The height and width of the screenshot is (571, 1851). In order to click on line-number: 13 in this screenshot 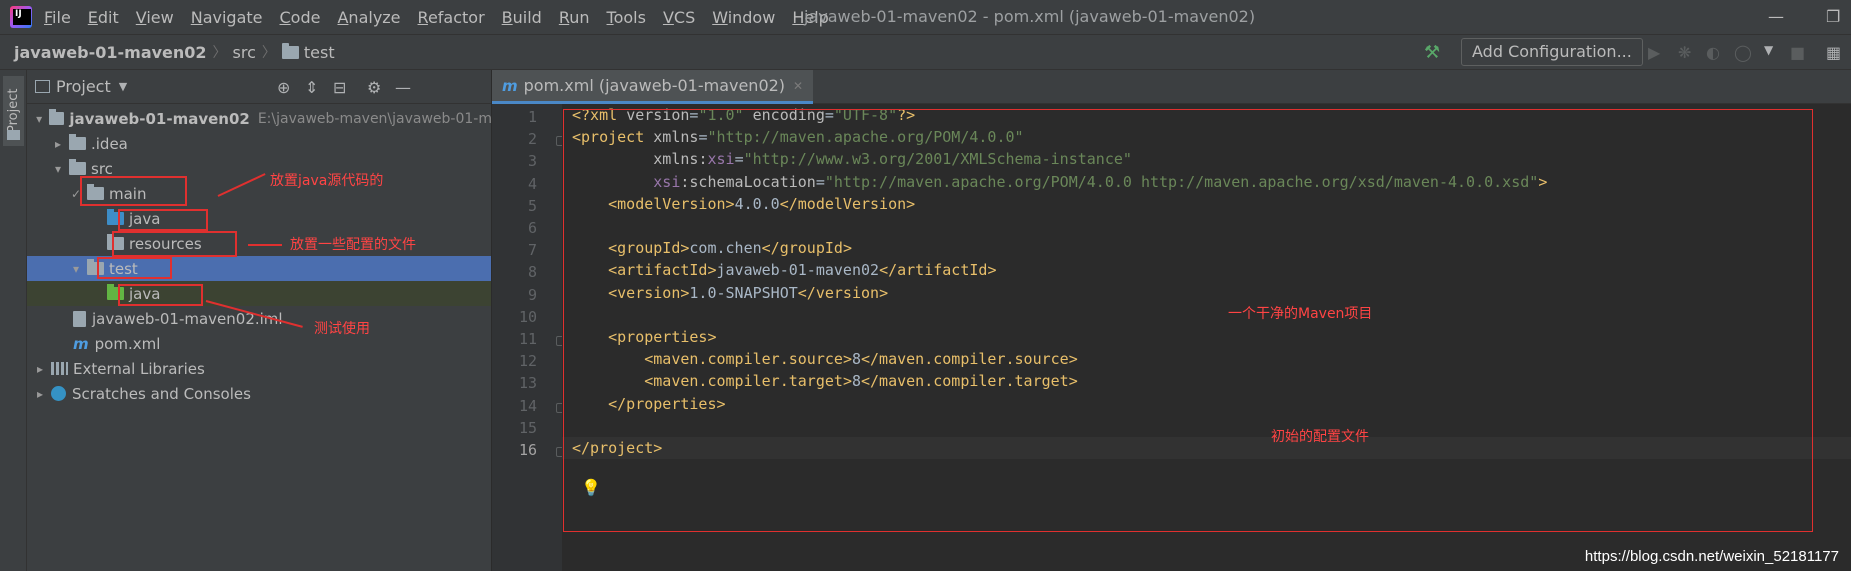, I will do `click(514, 383)`.